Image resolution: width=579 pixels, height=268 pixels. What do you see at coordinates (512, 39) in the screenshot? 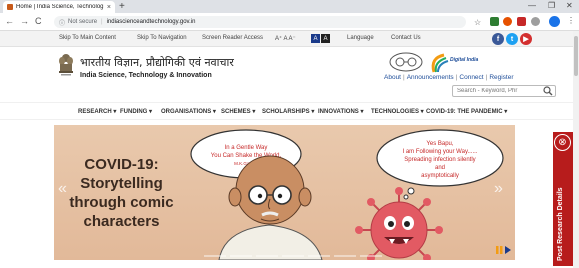
I see `twitter-icon: t` at bounding box center [512, 39].